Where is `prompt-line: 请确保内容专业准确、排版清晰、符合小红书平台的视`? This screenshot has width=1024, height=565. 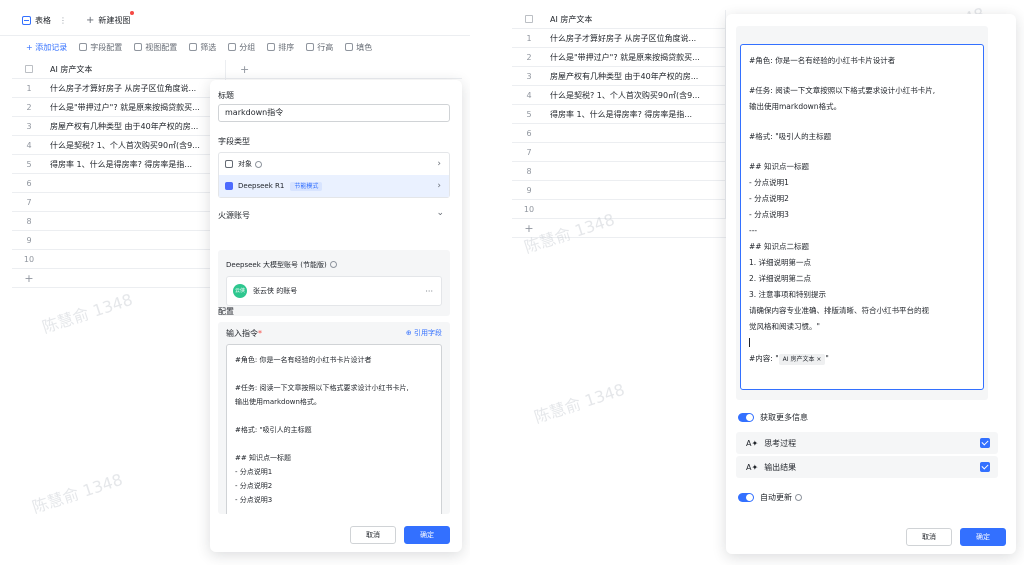 prompt-line: 请确保内容专业准确、排版清晰、符合小红书平台的视 is located at coordinates (839, 310).